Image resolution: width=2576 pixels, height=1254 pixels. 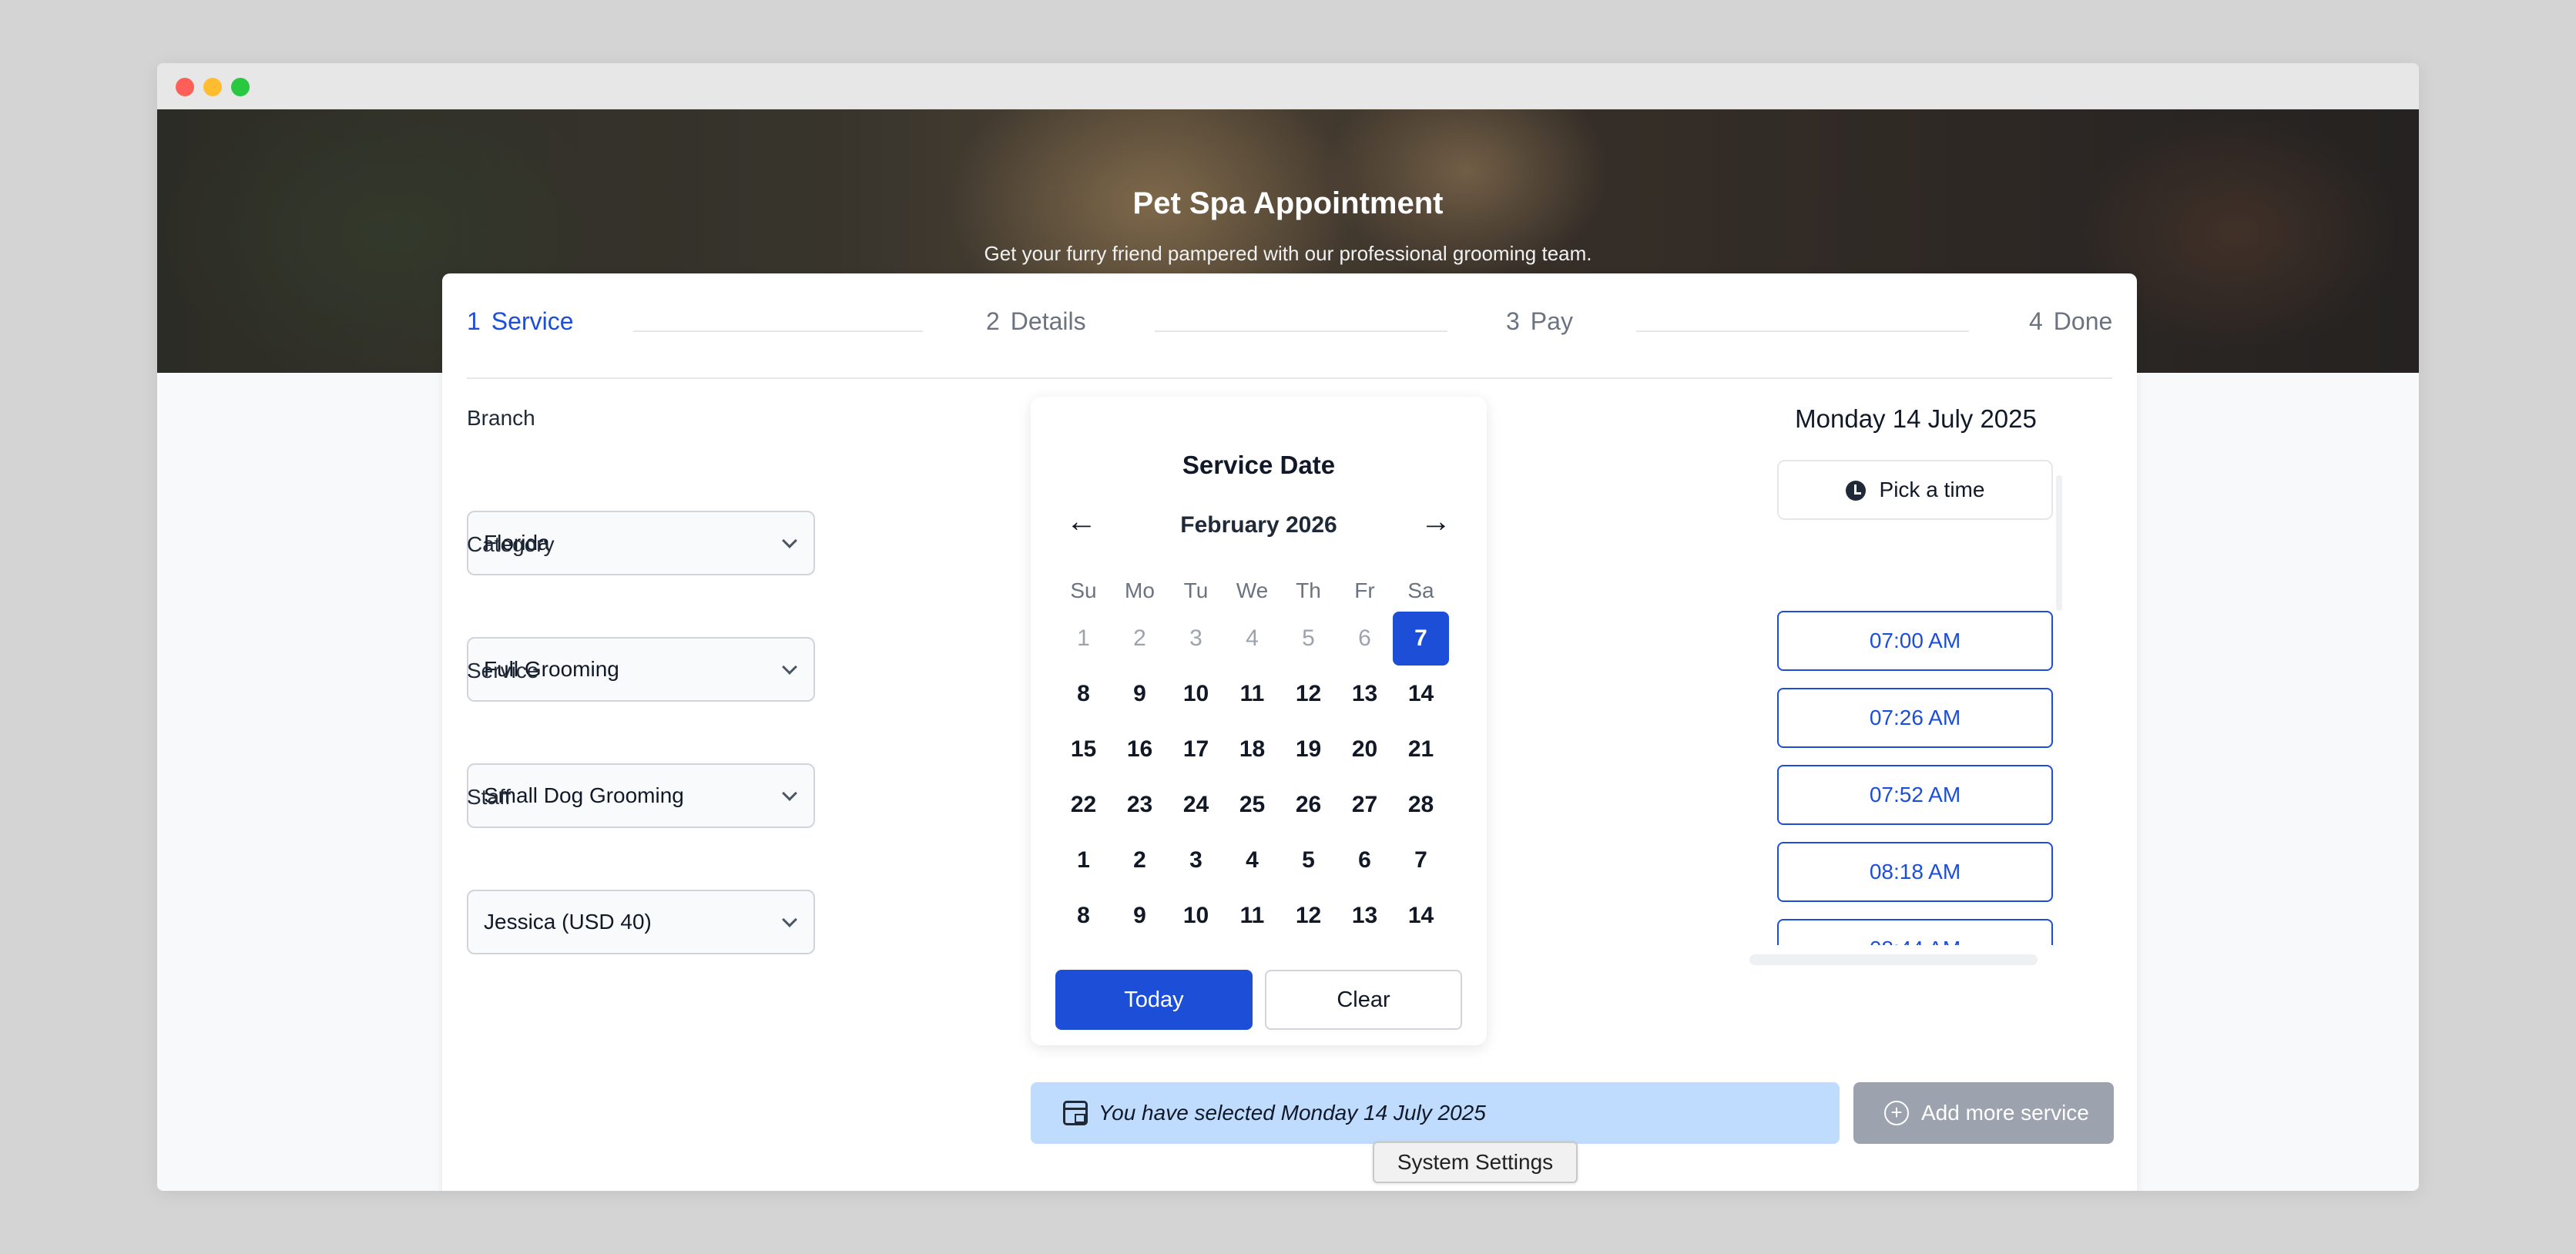 What do you see at coordinates (212, 87) in the screenshot?
I see `minimize-window-button` at bounding box center [212, 87].